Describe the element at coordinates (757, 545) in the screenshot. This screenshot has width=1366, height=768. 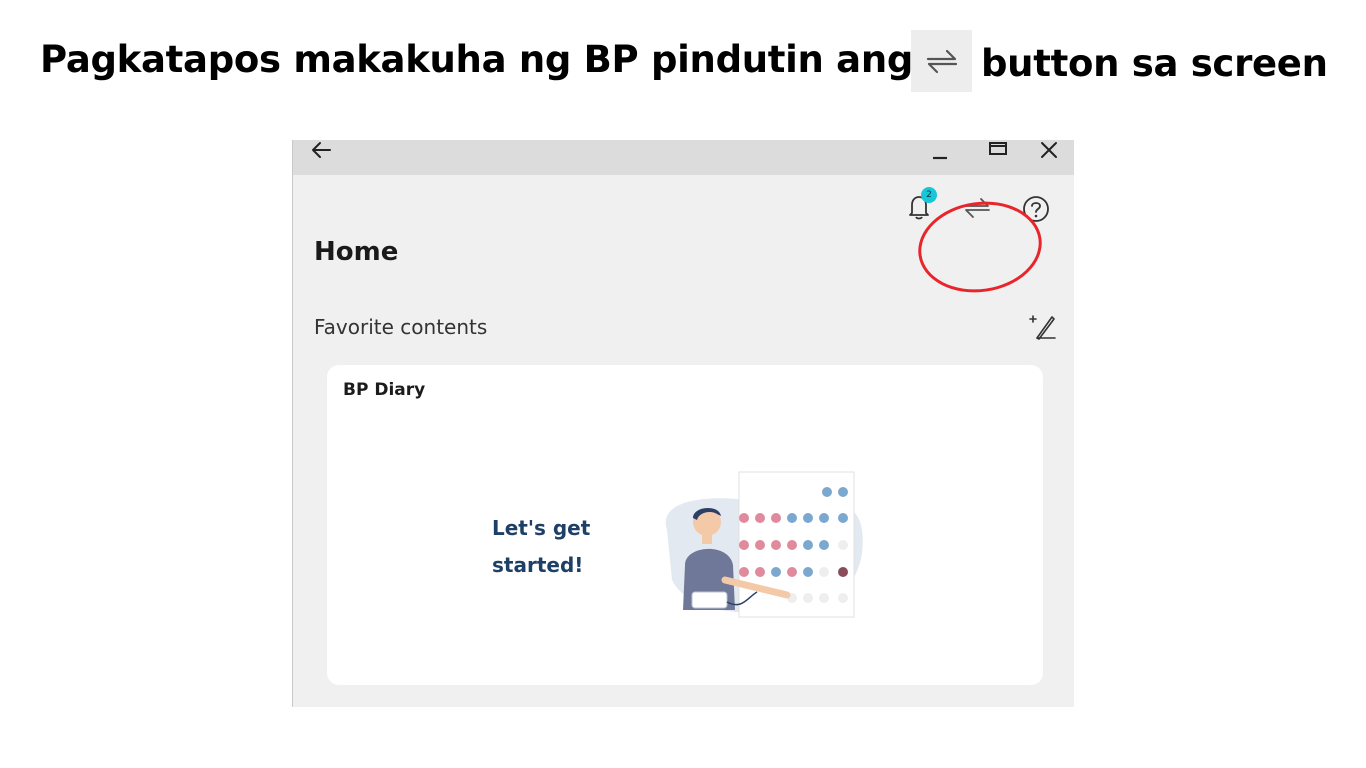
I see `bp-diary-illustration` at that location.